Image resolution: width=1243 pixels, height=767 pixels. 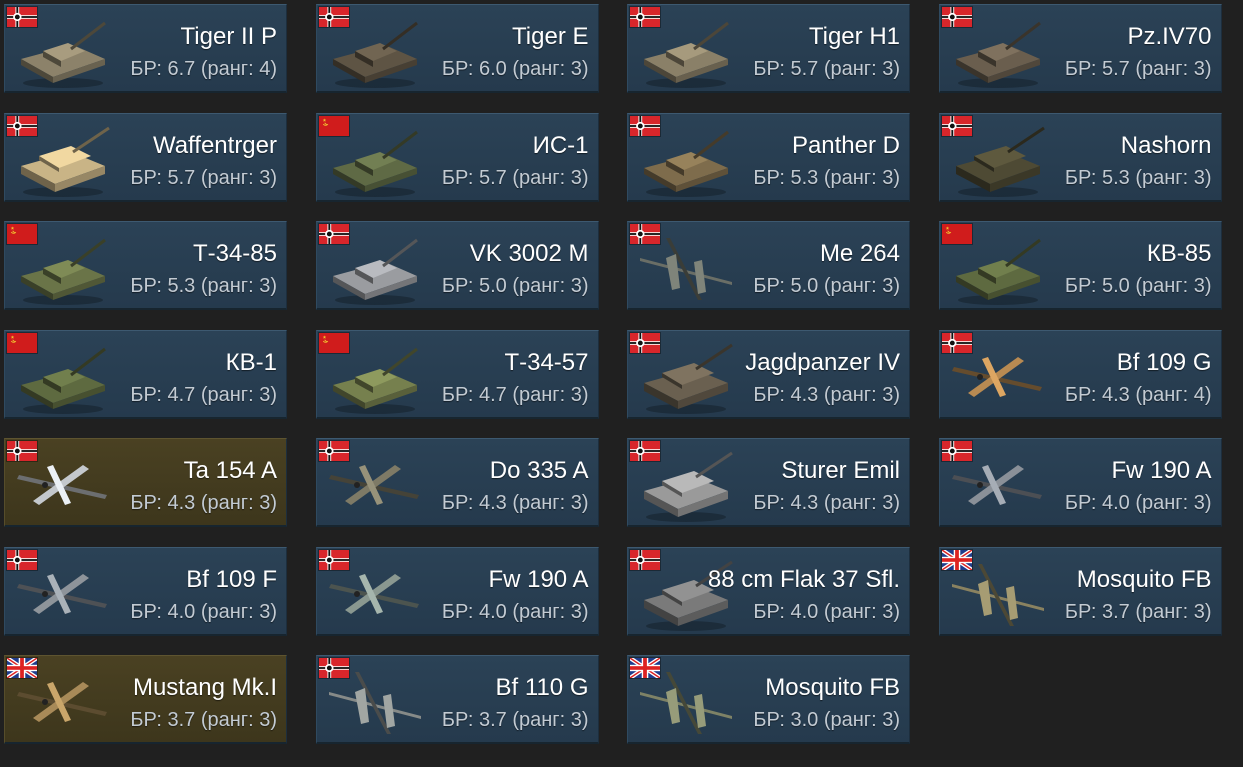 I want to click on vehicle-name: VK 3002 M, so click(x=529, y=253).